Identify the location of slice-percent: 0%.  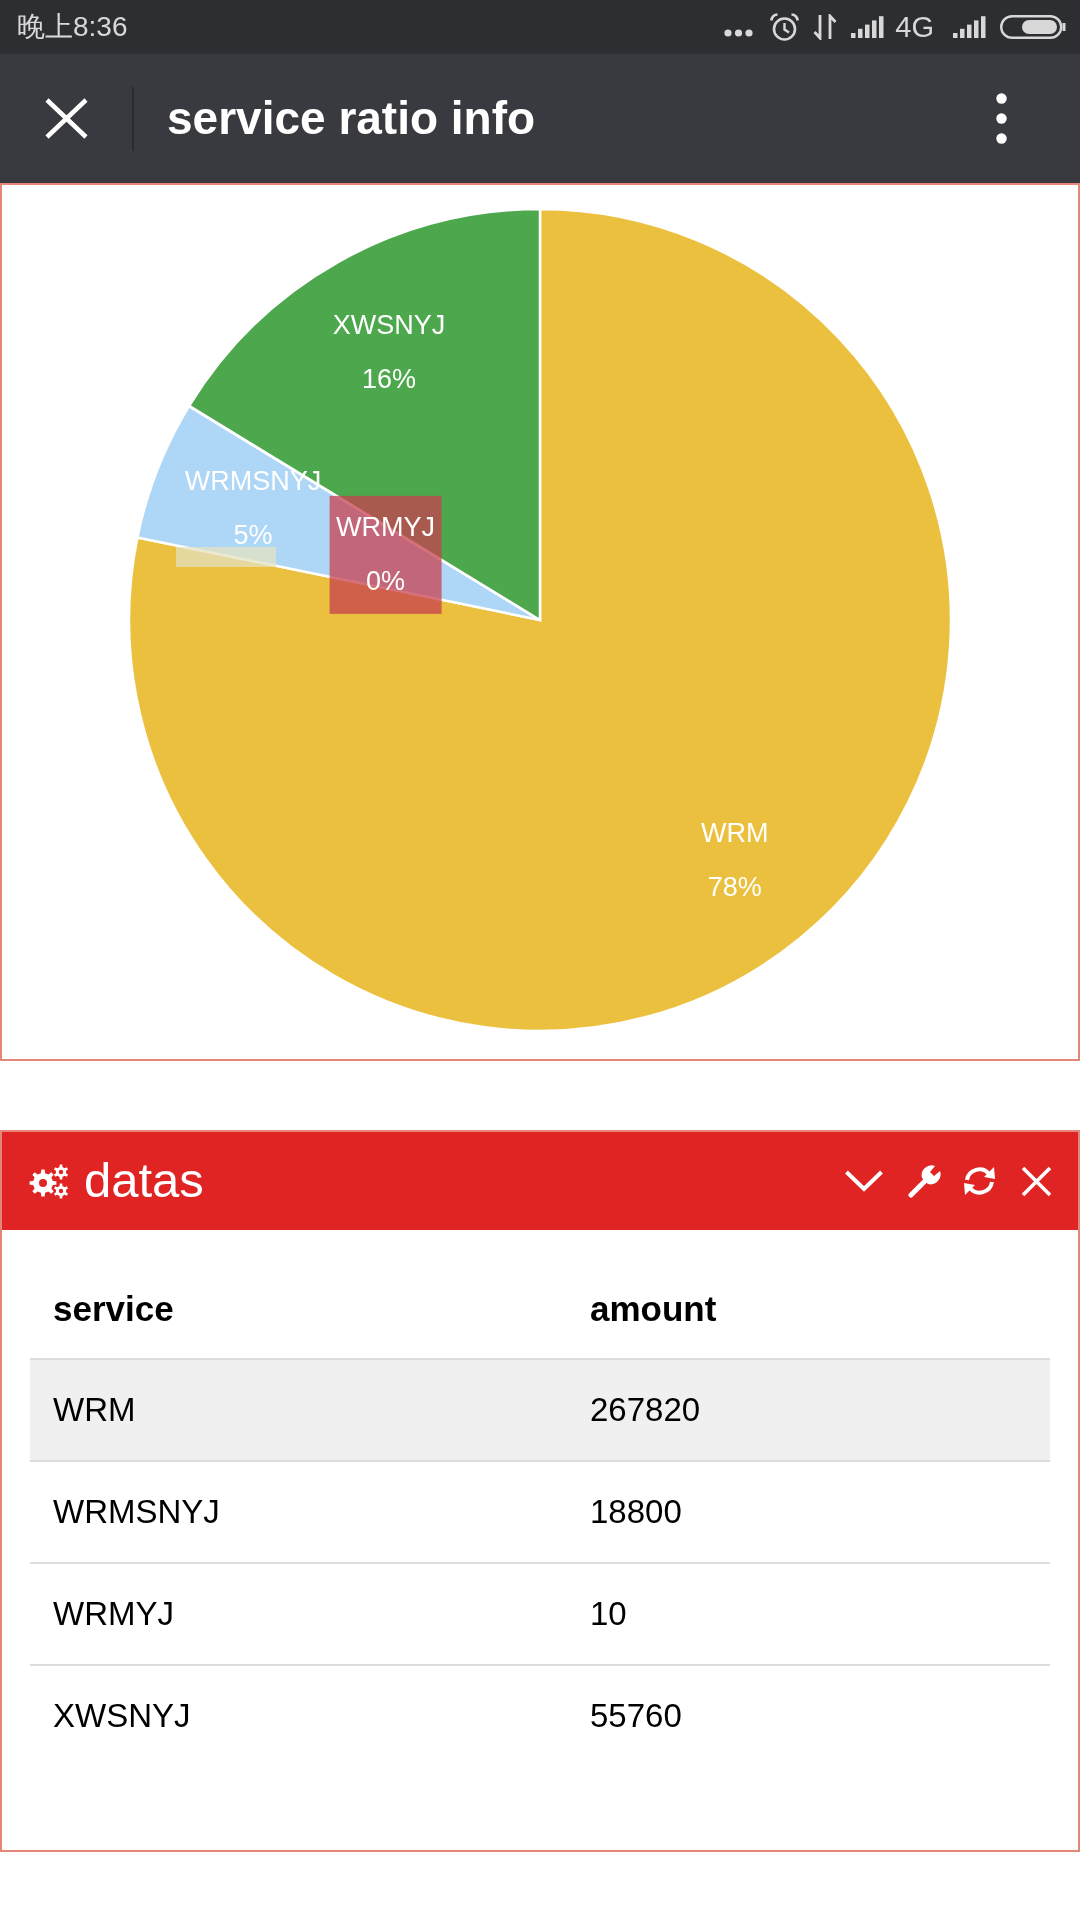
(386, 580).